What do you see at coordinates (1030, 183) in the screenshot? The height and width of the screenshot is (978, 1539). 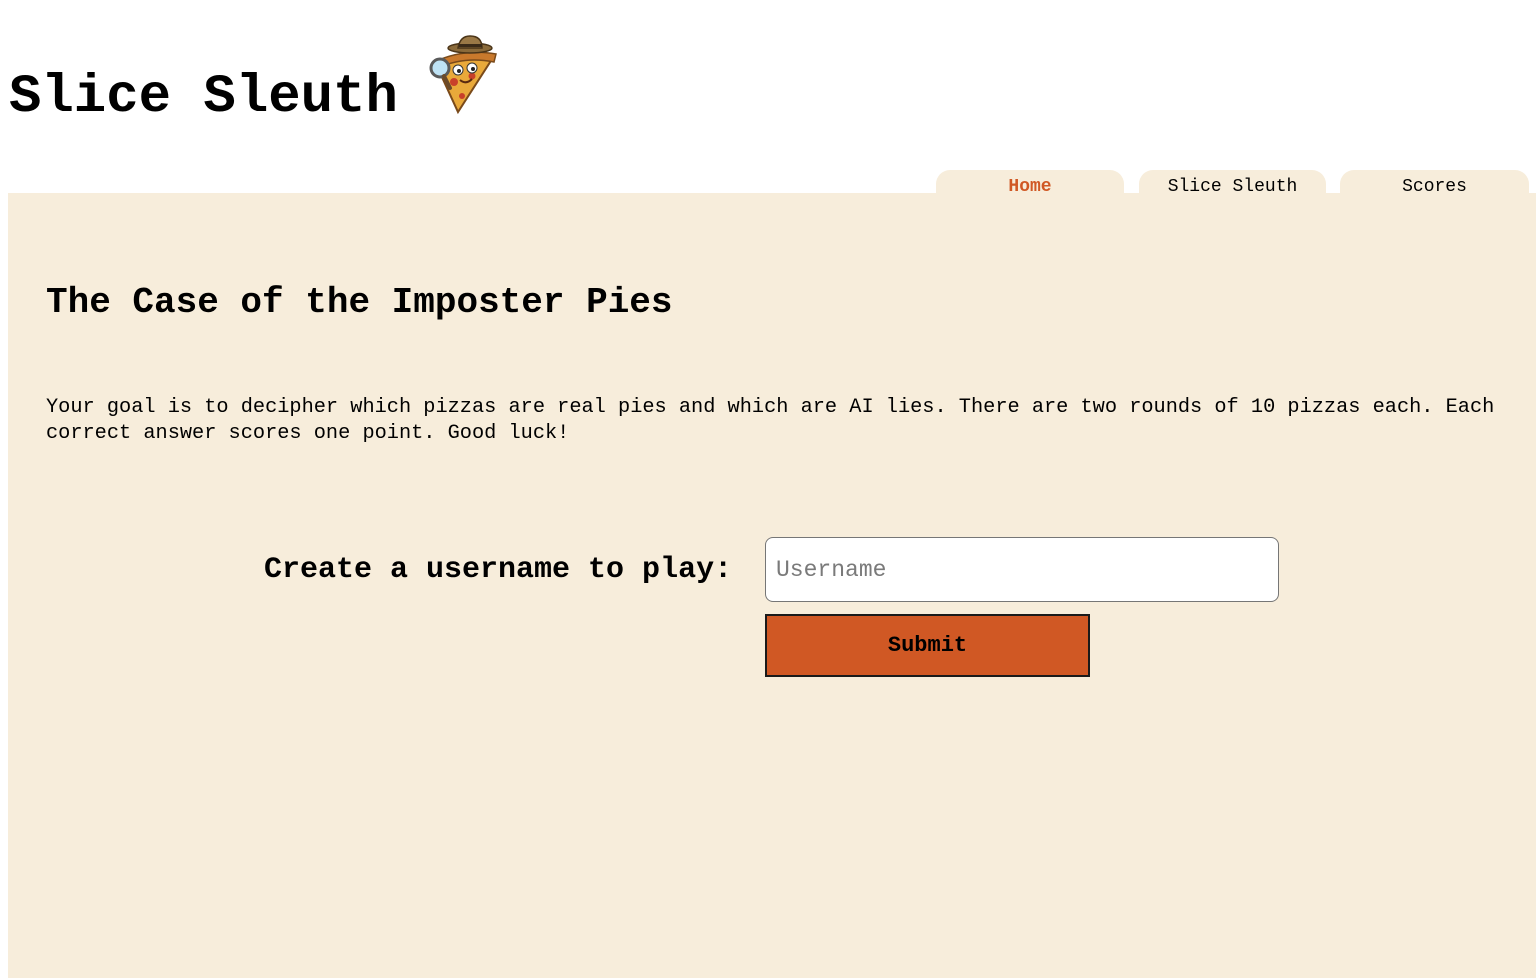 I see `tab-home: Home` at bounding box center [1030, 183].